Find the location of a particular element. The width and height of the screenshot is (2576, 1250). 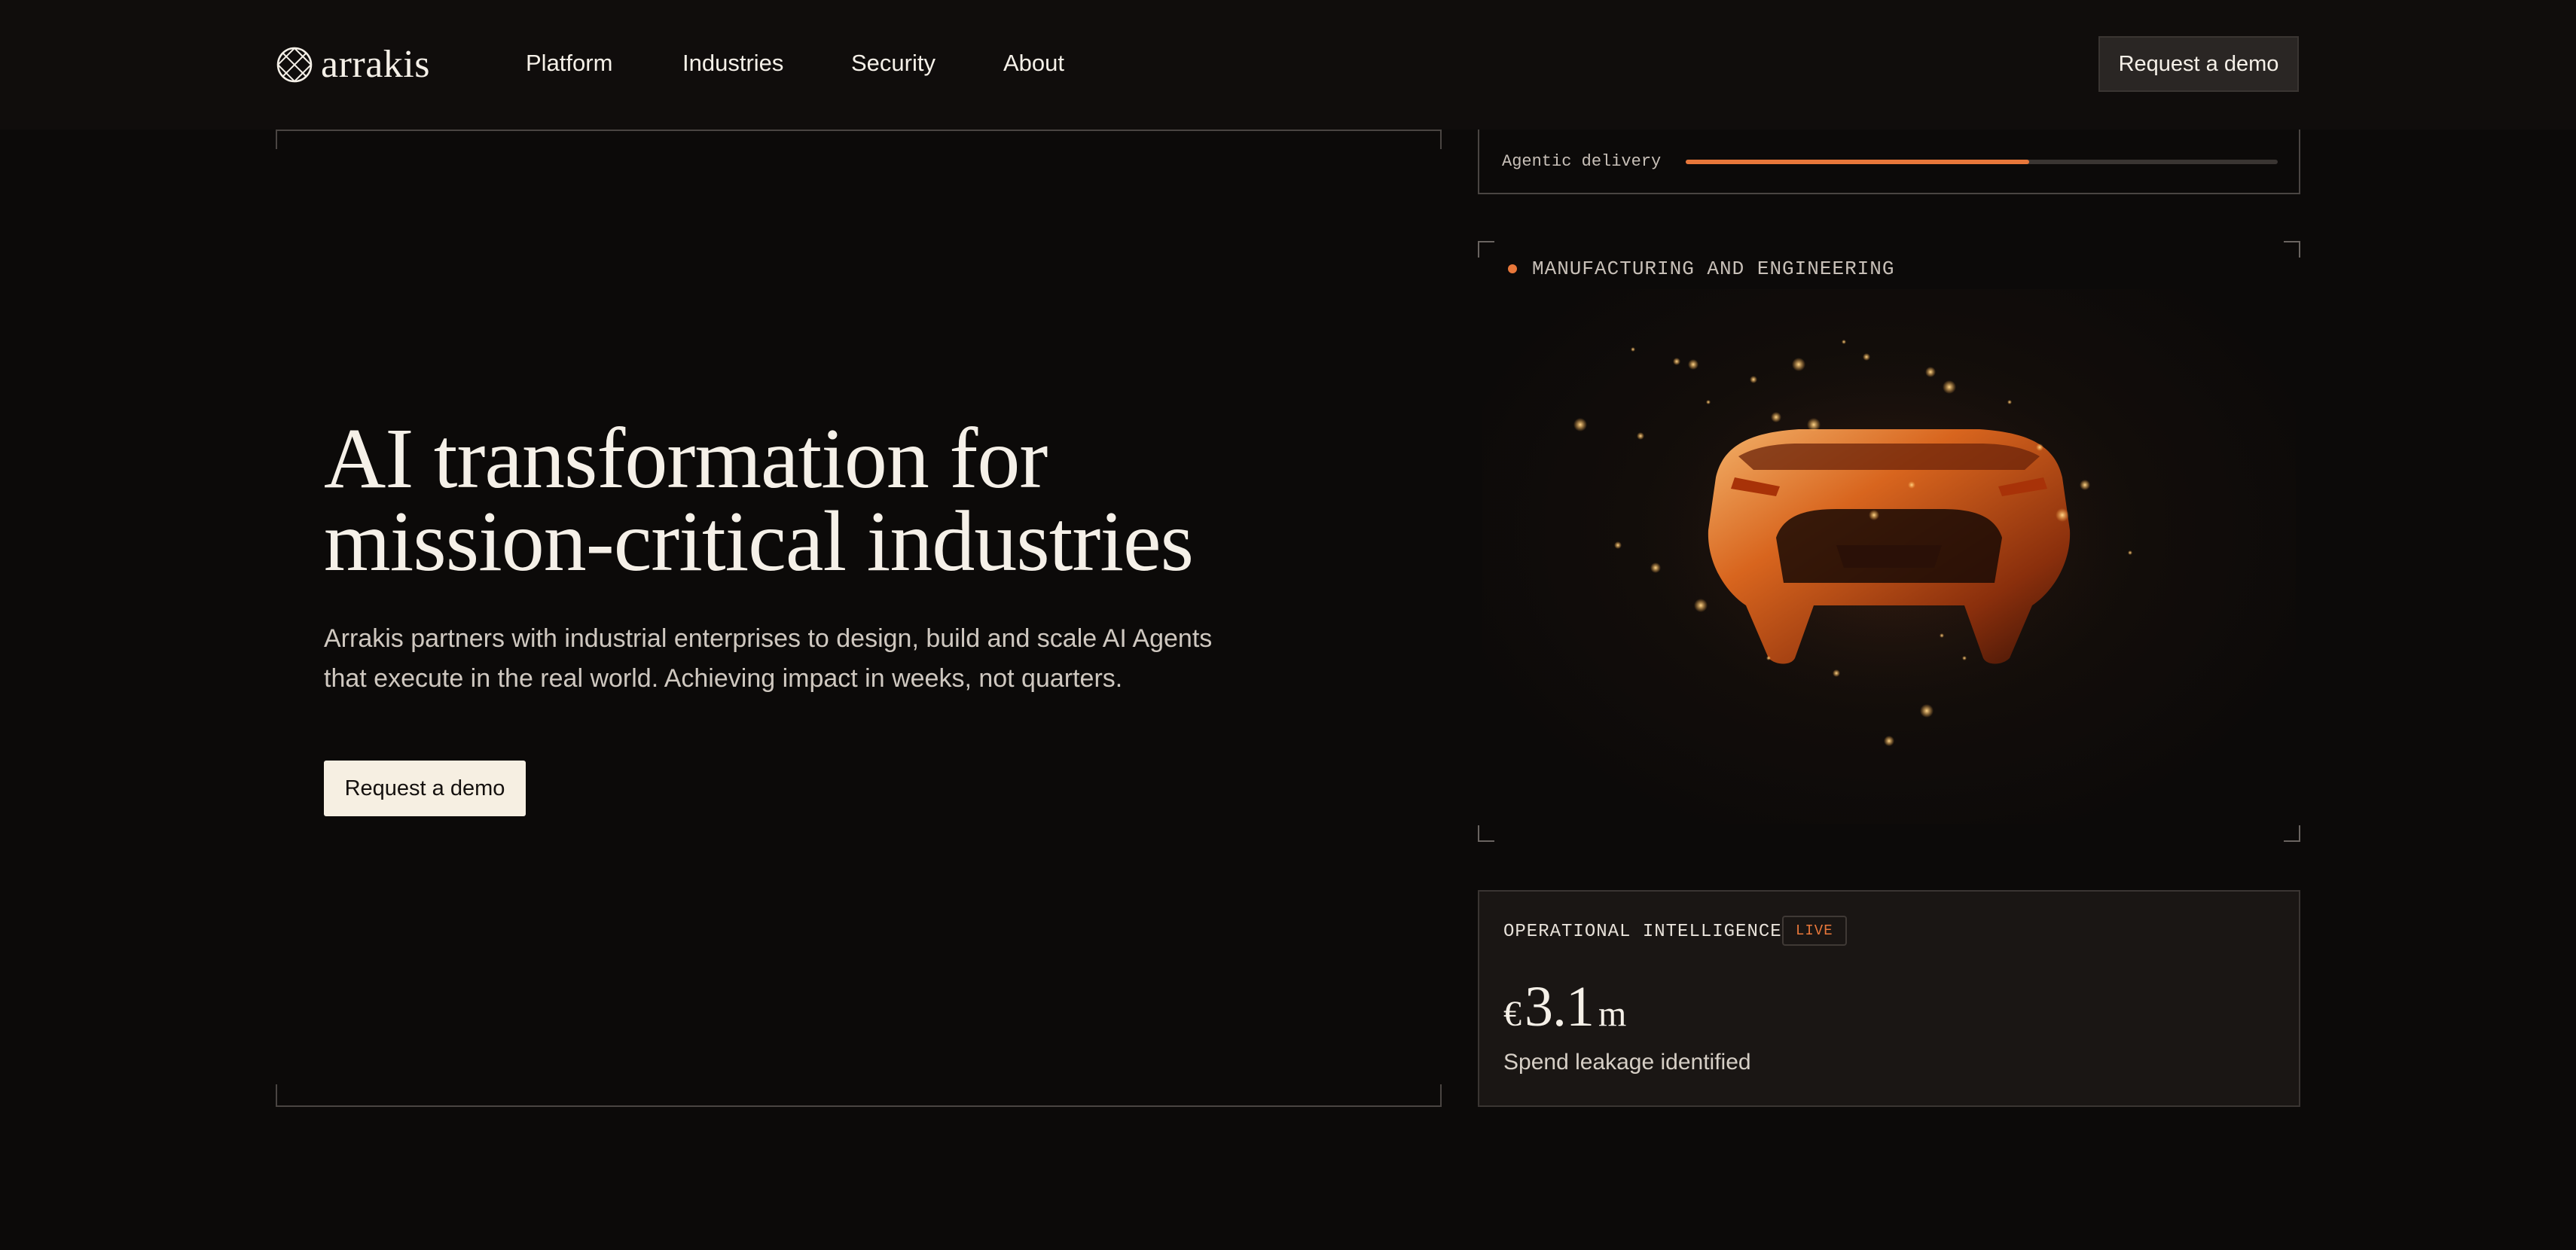

stat-card-title: OPERATIONAL INTELLIGENCE is located at coordinates (1643, 932).